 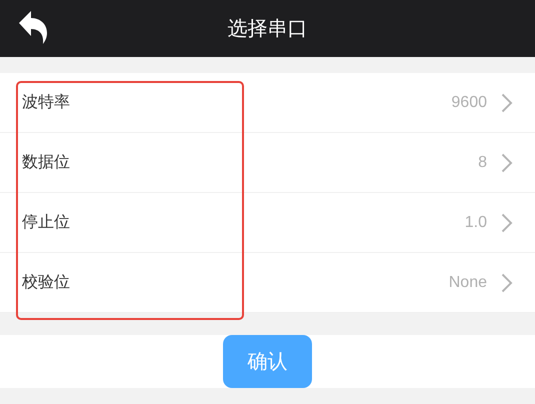 What do you see at coordinates (267, 103) in the screenshot?
I see `setting-row: 波特率 9600` at bounding box center [267, 103].